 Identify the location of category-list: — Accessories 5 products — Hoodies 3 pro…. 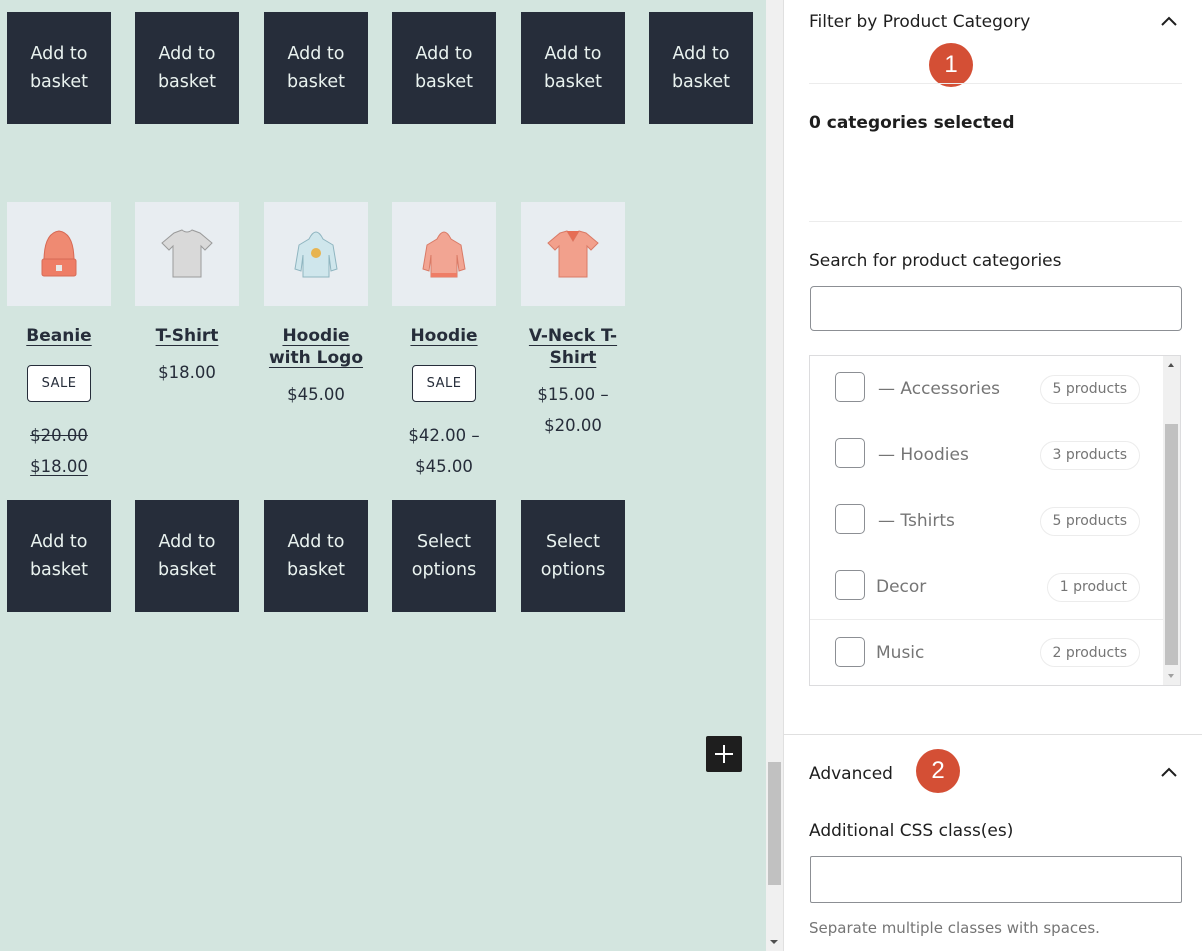
(995, 520).